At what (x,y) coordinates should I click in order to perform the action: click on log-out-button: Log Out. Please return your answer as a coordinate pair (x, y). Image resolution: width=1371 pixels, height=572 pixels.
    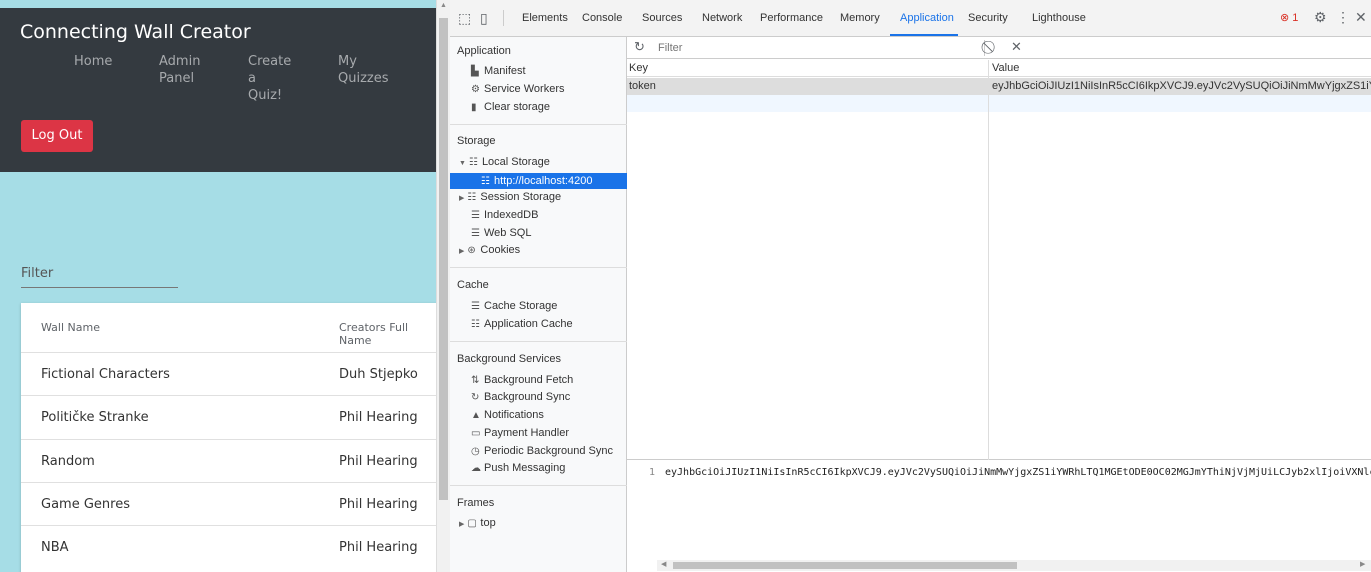
    Looking at the image, I should click on (57, 136).